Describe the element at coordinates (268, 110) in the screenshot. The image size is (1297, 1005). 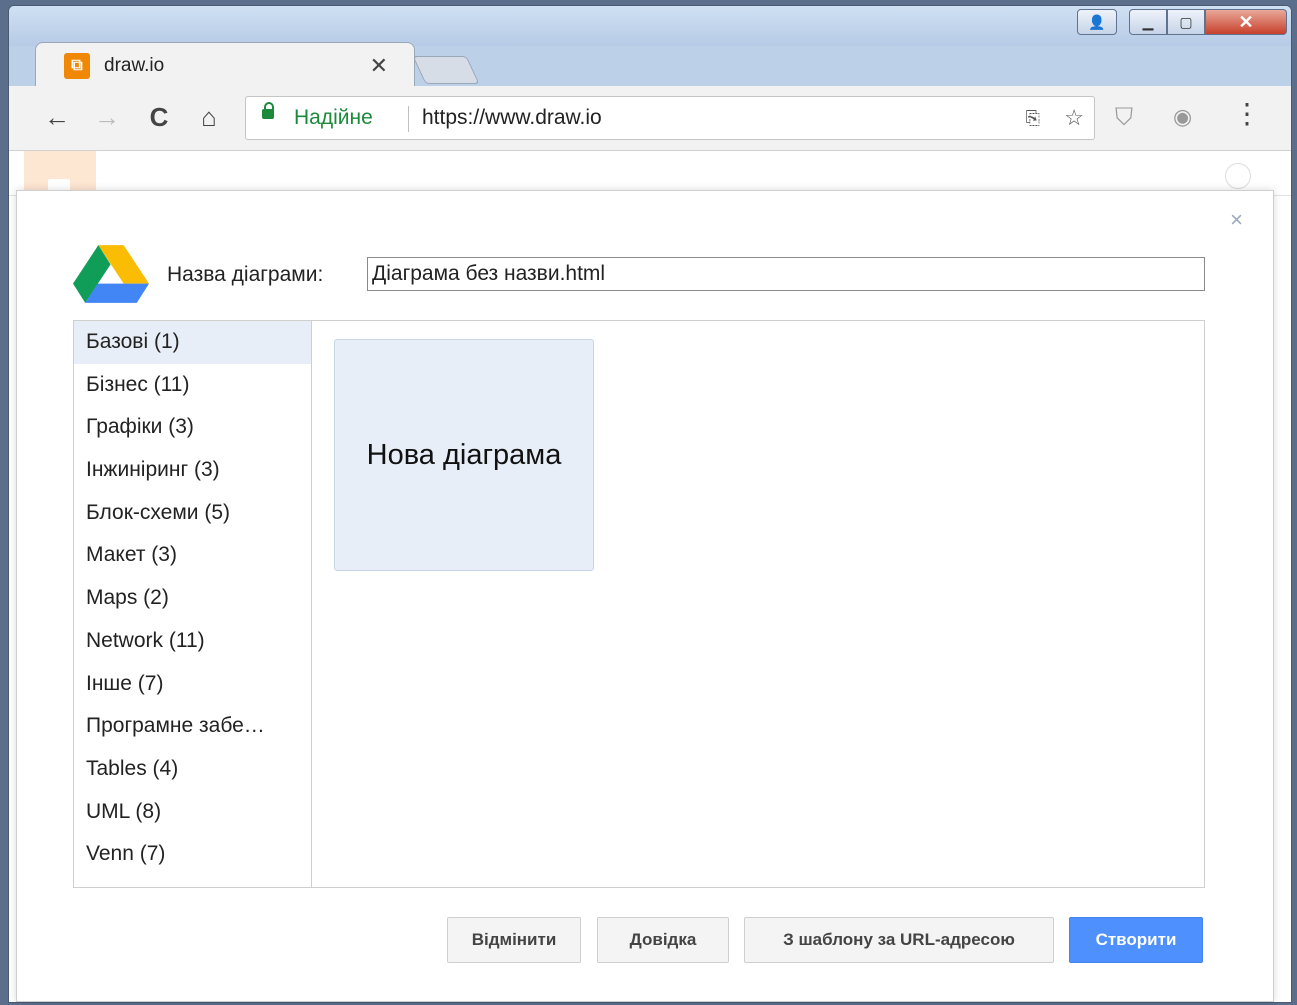
I see `lock-icon` at that location.